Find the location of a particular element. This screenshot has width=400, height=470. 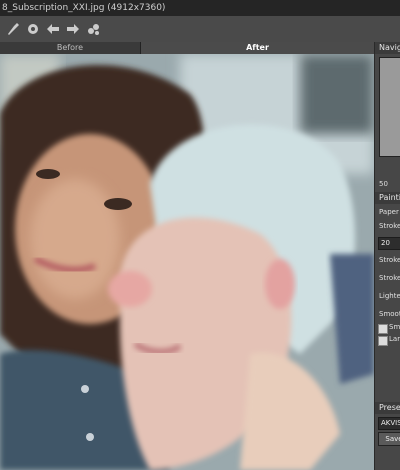

settings-icon is located at coordinates (33, 29).